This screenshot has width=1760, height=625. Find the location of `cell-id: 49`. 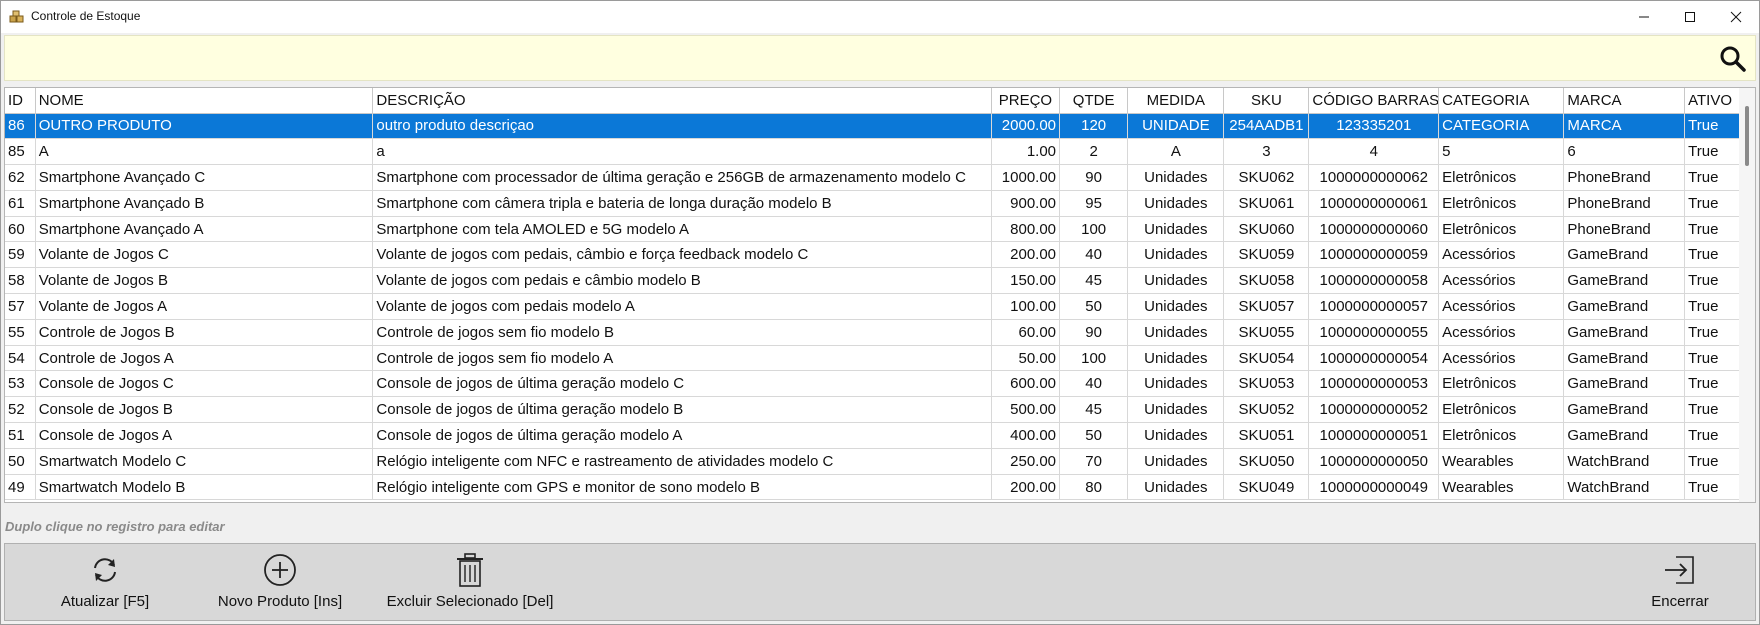

cell-id: 49 is located at coordinates (20, 487).